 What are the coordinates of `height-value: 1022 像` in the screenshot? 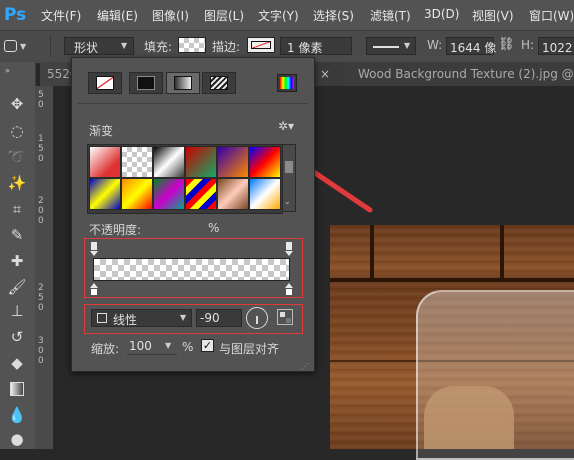 It's located at (558, 48).